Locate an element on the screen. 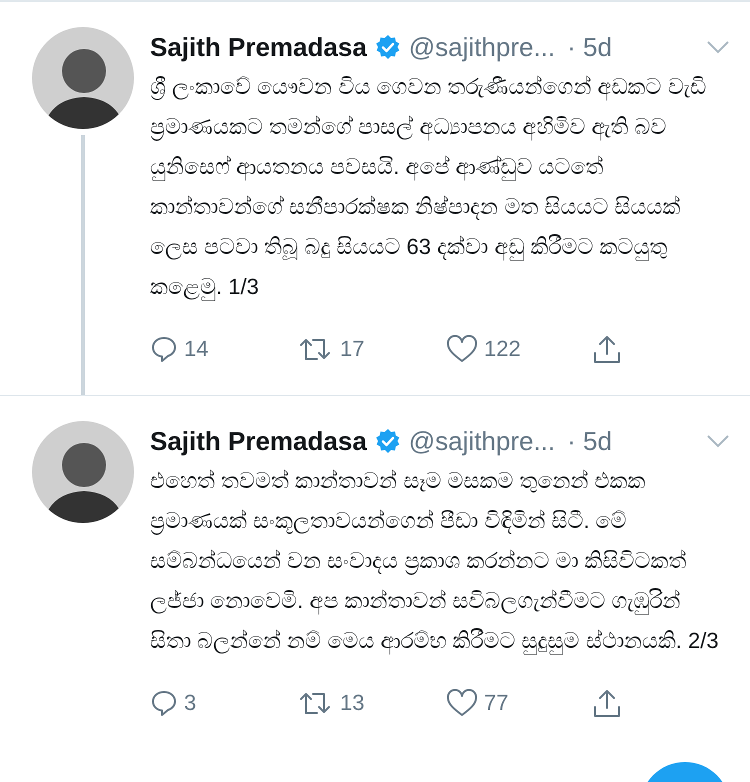  like-button: 122 is located at coordinates (518, 349).